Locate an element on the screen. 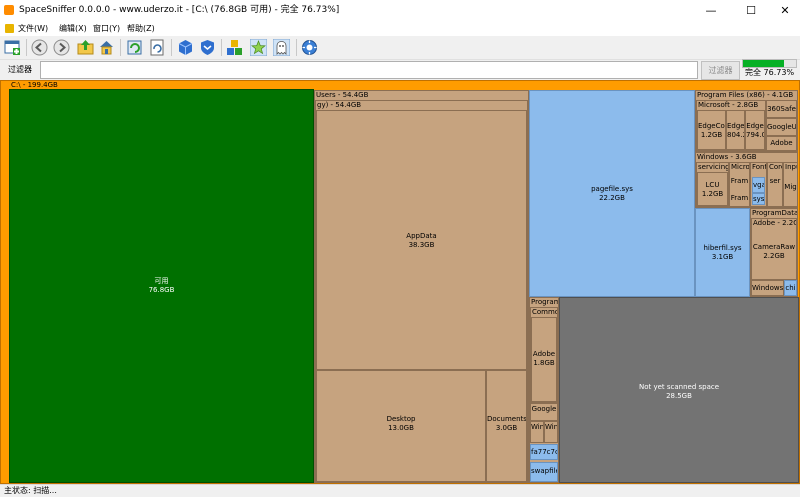 Image resolution: width=800 pixels, height=497 pixels. tile-lcu: LCU 1.2GB is located at coordinates (712, 189).